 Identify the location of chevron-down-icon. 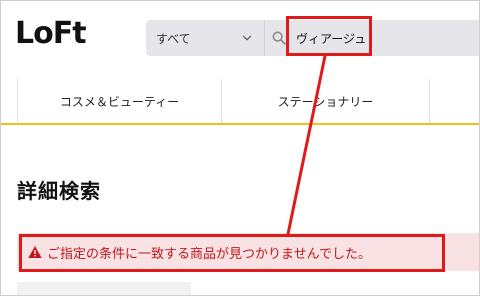
(247, 38).